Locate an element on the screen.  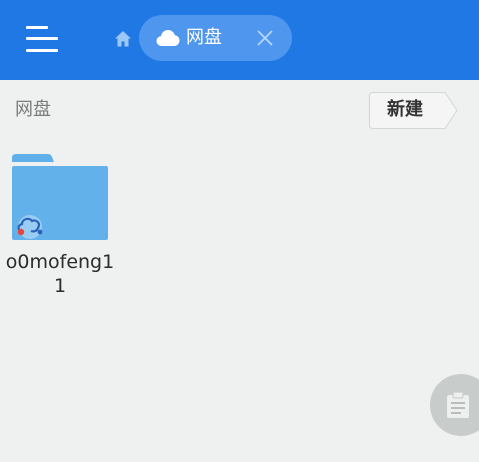
home-icon is located at coordinates (123, 39).